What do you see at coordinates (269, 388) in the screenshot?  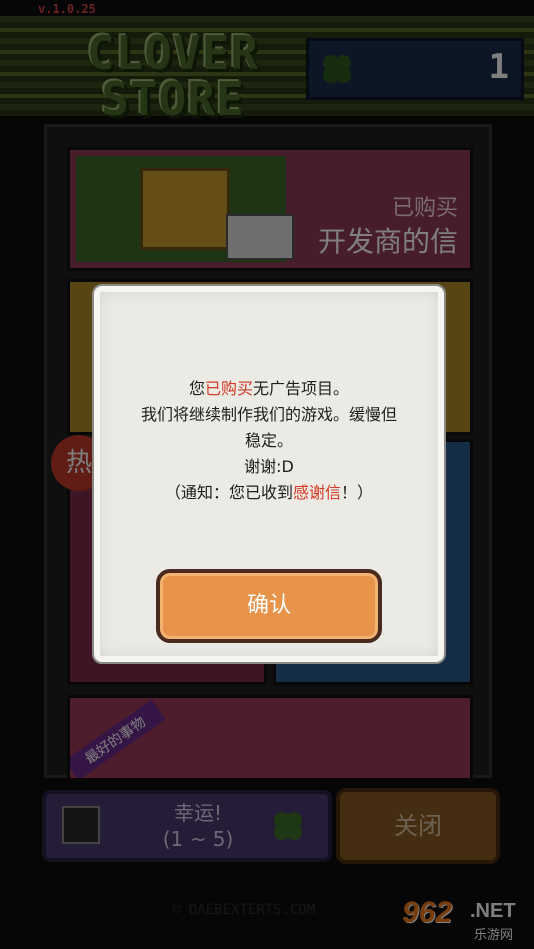 I see `message-line-1: 您已购买无广告项目。` at bounding box center [269, 388].